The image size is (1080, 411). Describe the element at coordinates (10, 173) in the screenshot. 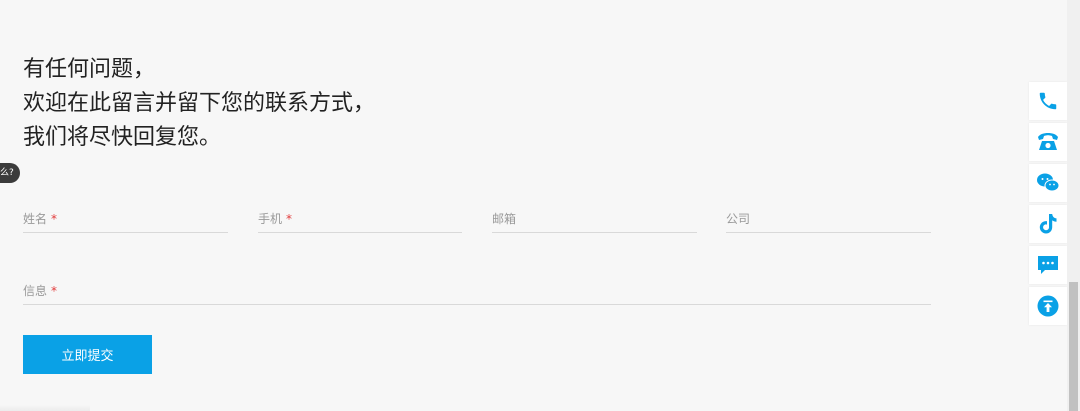

I see `side-tooltip-tab: 么?` at that location.